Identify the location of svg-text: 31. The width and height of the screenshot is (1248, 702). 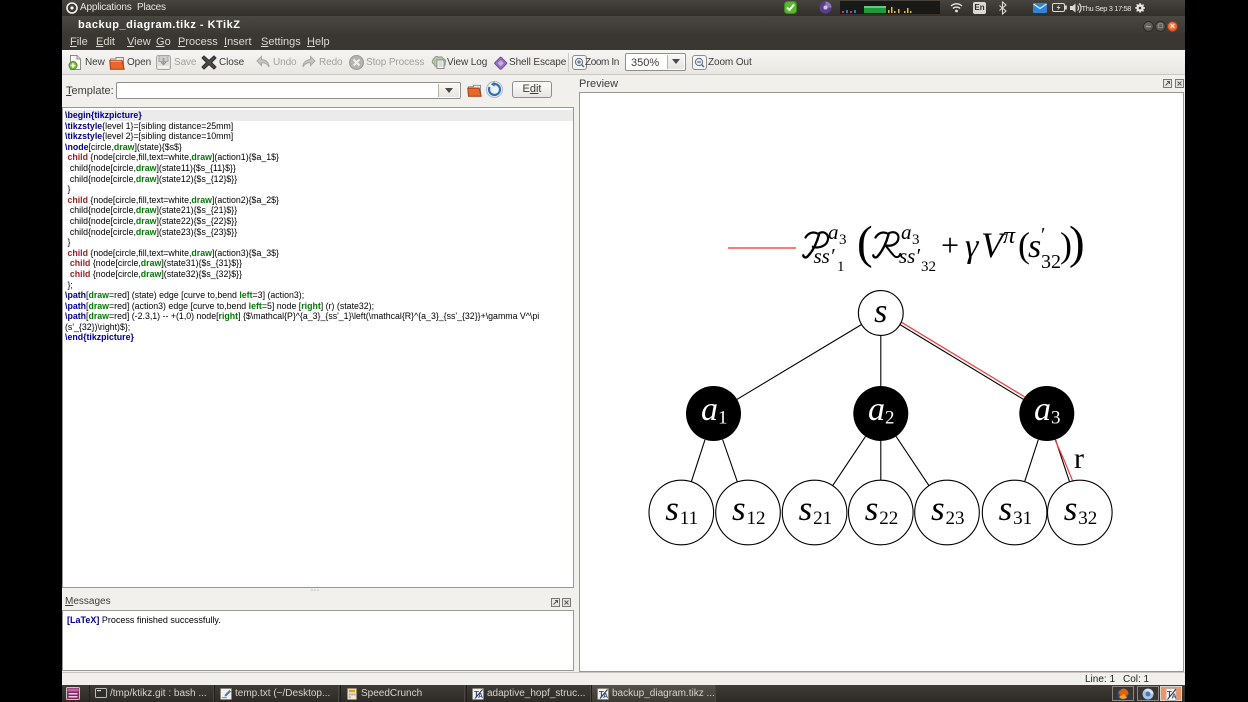
(1022, 518).